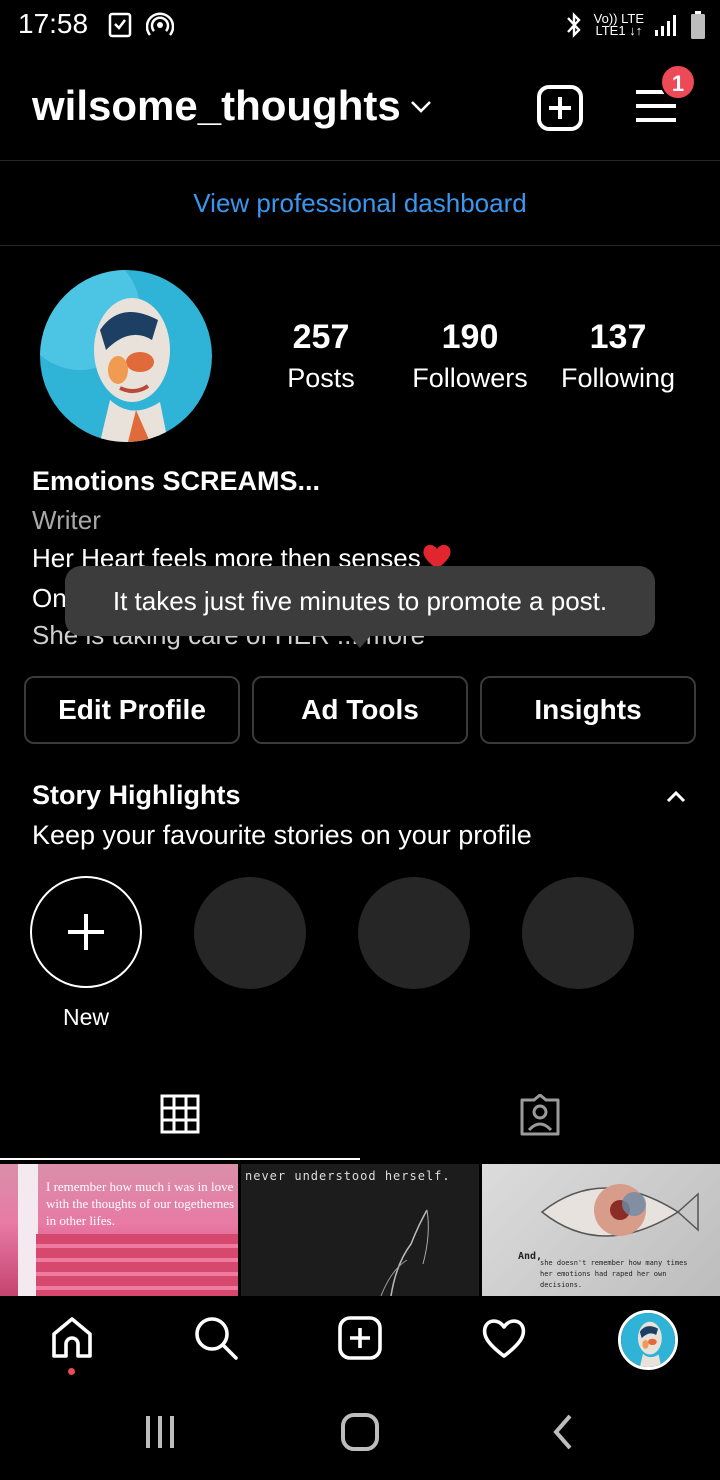 Image resolution: width=720 pixels, height=1480 pixels. I want to click on tagged-person-icon, so click(540, 1115).